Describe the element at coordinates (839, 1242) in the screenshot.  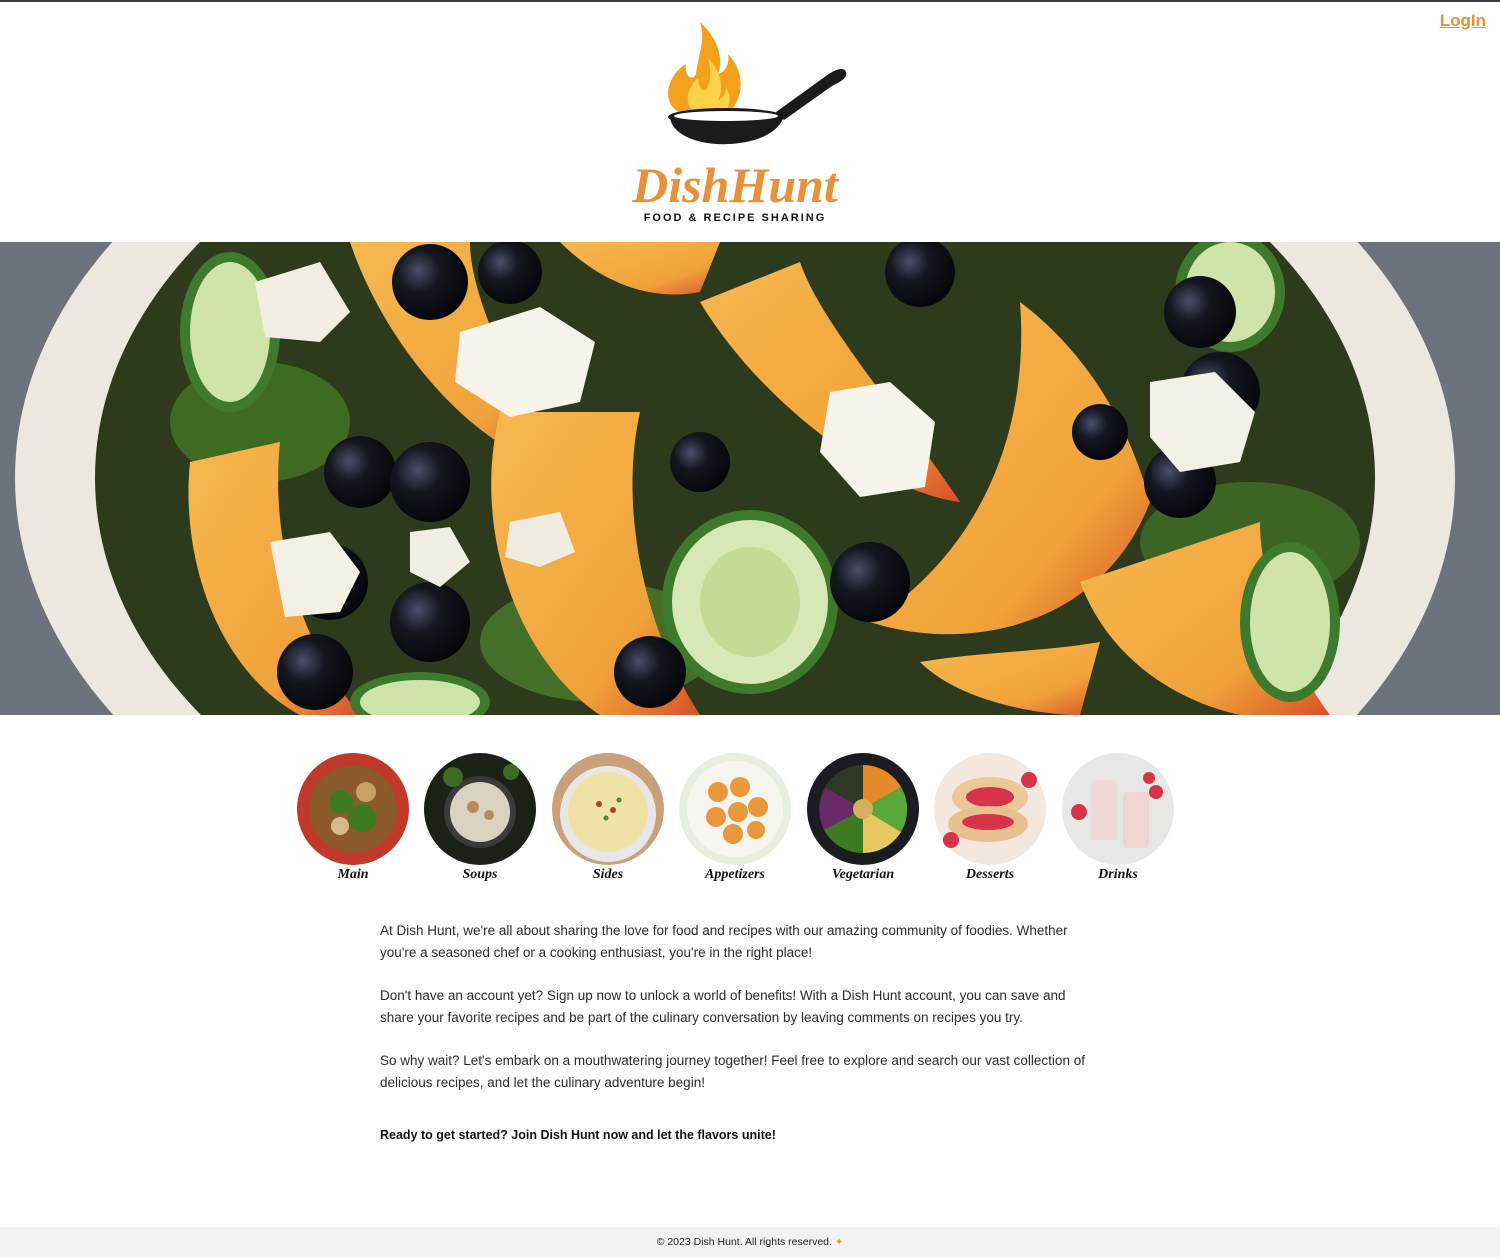
I see `sparkle-icon: ✦` at that location.